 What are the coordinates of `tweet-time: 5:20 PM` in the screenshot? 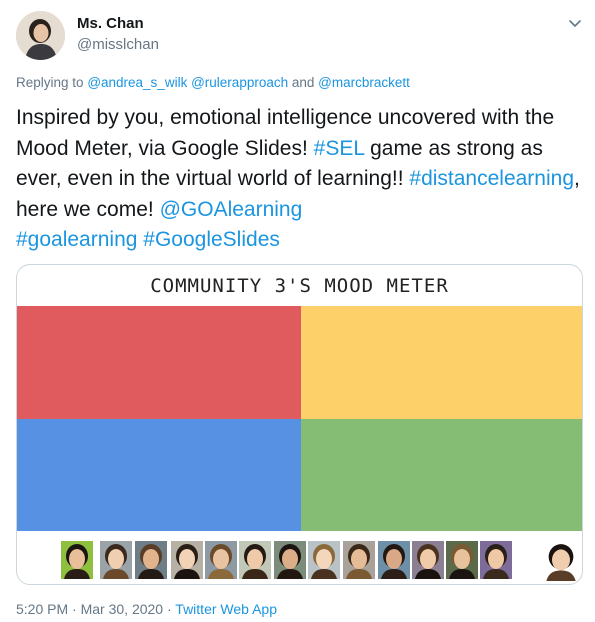 It's located at (42, 609).